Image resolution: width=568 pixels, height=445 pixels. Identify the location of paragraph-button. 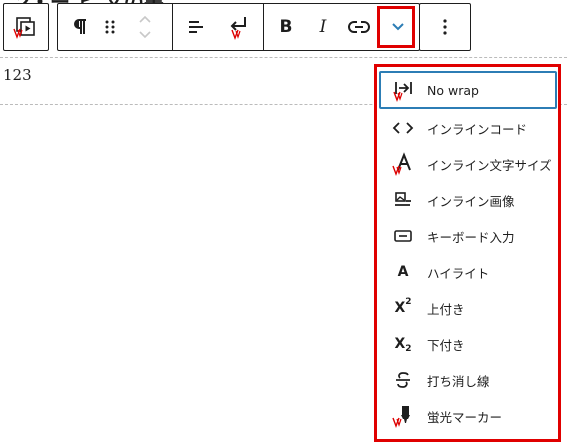
(80, 27).